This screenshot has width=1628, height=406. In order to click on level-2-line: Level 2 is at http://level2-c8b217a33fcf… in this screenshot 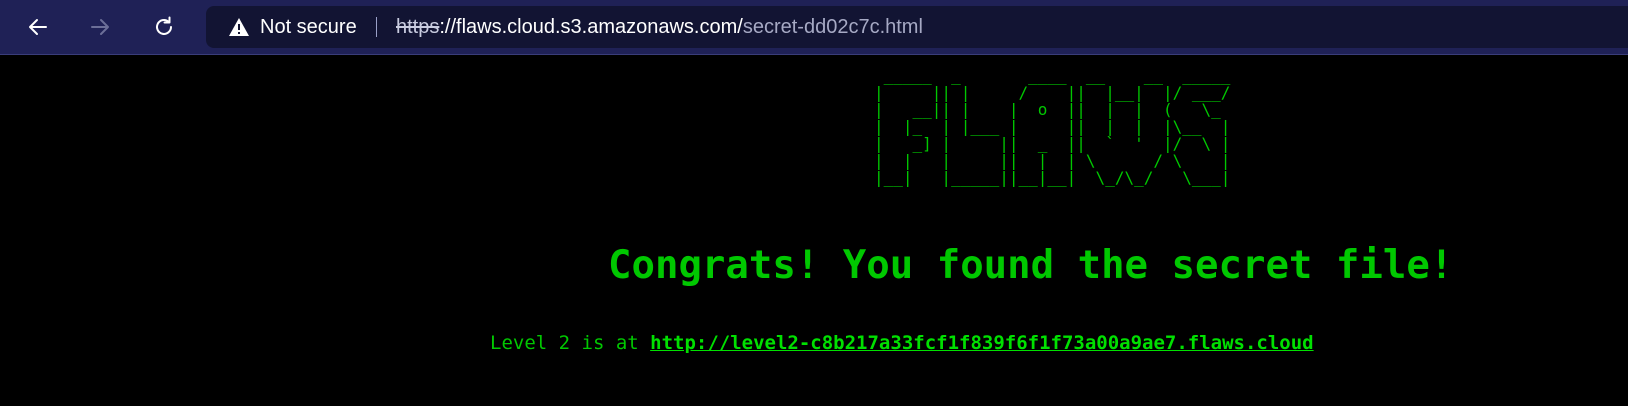, I will do `click(902, 343)`.